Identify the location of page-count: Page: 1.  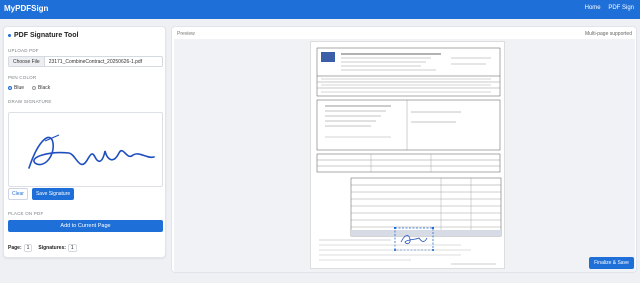
(20, 248).